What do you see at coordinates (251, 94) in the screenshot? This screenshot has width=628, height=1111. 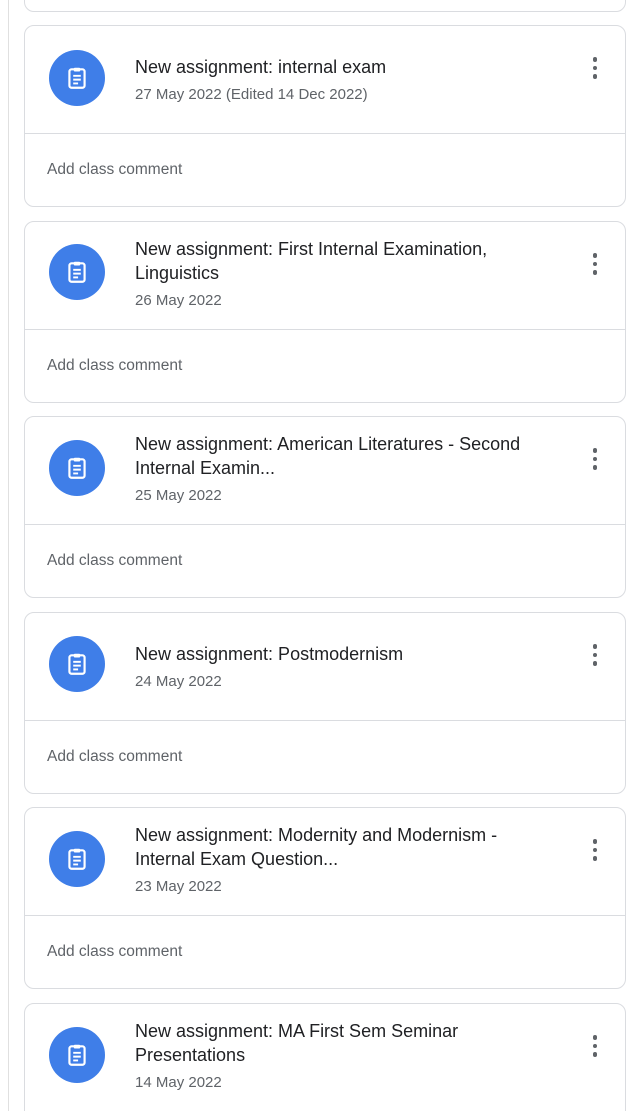 I see `assignment-date: 27 May 2022 (Edited 14 Dec 2022)` at bounding box center [251, 94].